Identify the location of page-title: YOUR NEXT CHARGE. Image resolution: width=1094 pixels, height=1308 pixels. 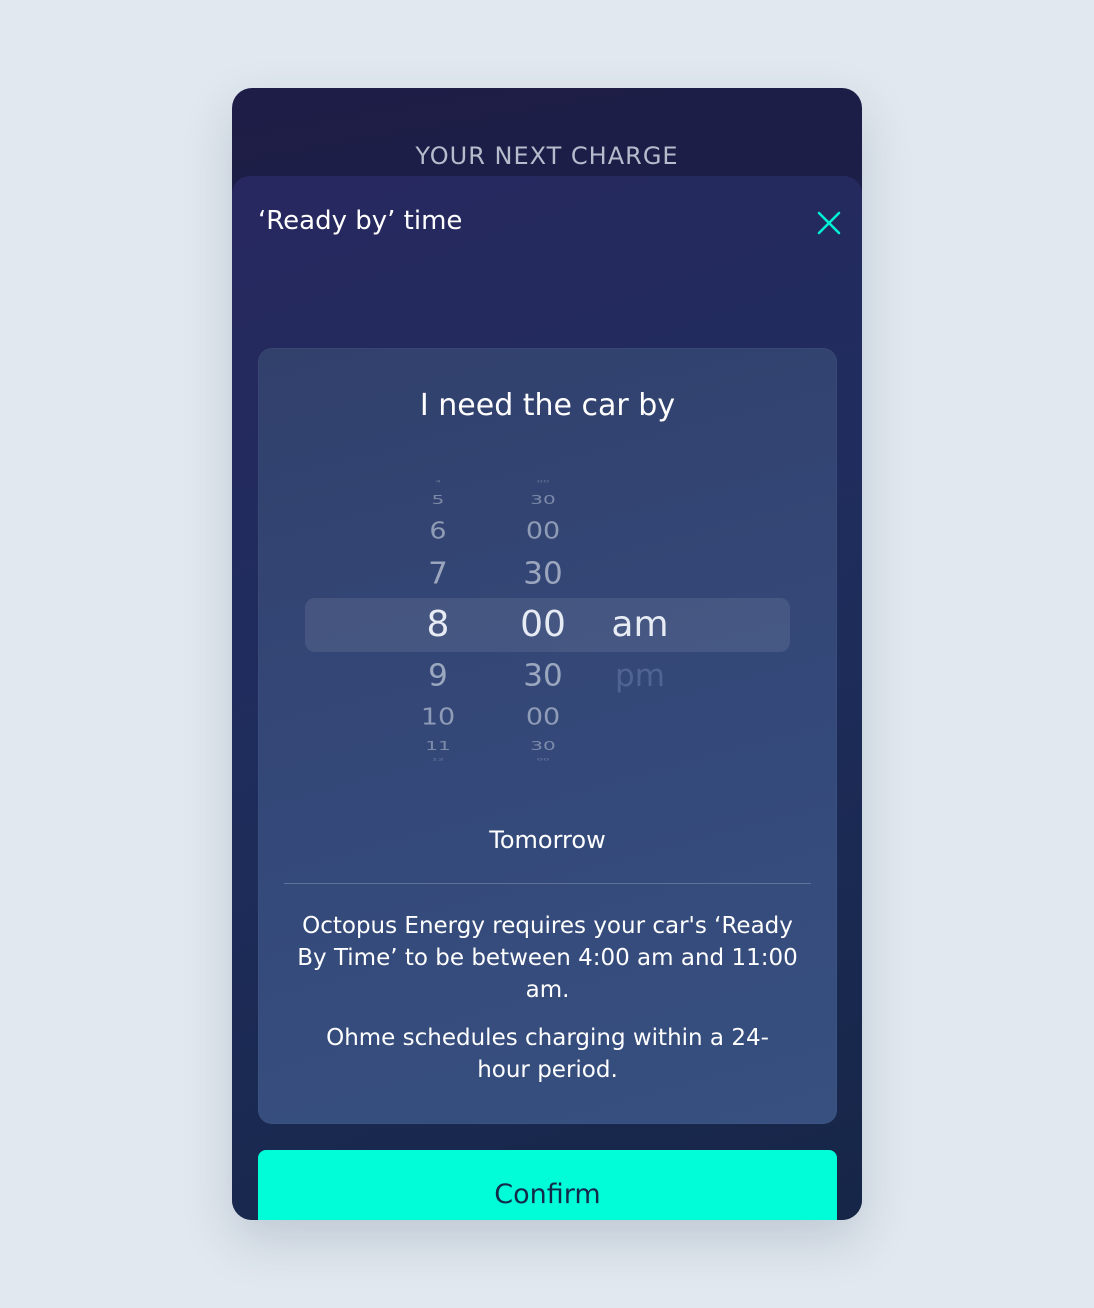
(547, 156).